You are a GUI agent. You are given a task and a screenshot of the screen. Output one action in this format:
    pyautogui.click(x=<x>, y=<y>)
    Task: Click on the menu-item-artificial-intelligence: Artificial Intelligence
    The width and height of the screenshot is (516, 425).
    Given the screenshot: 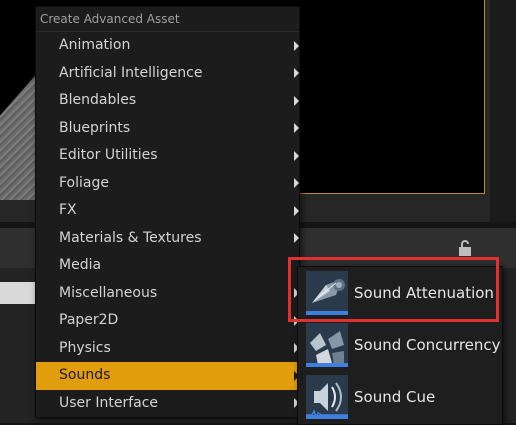 What is the action you would take?
    pyautogui.click(x=167, y=74)
    